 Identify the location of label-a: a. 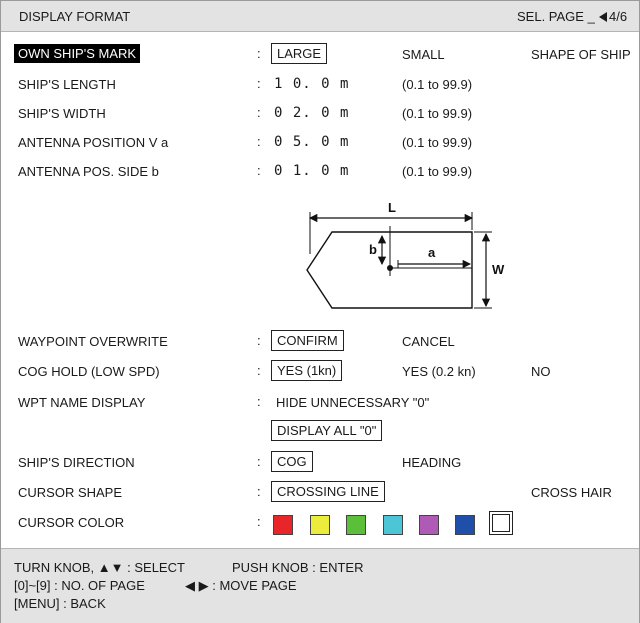
(432, 252).